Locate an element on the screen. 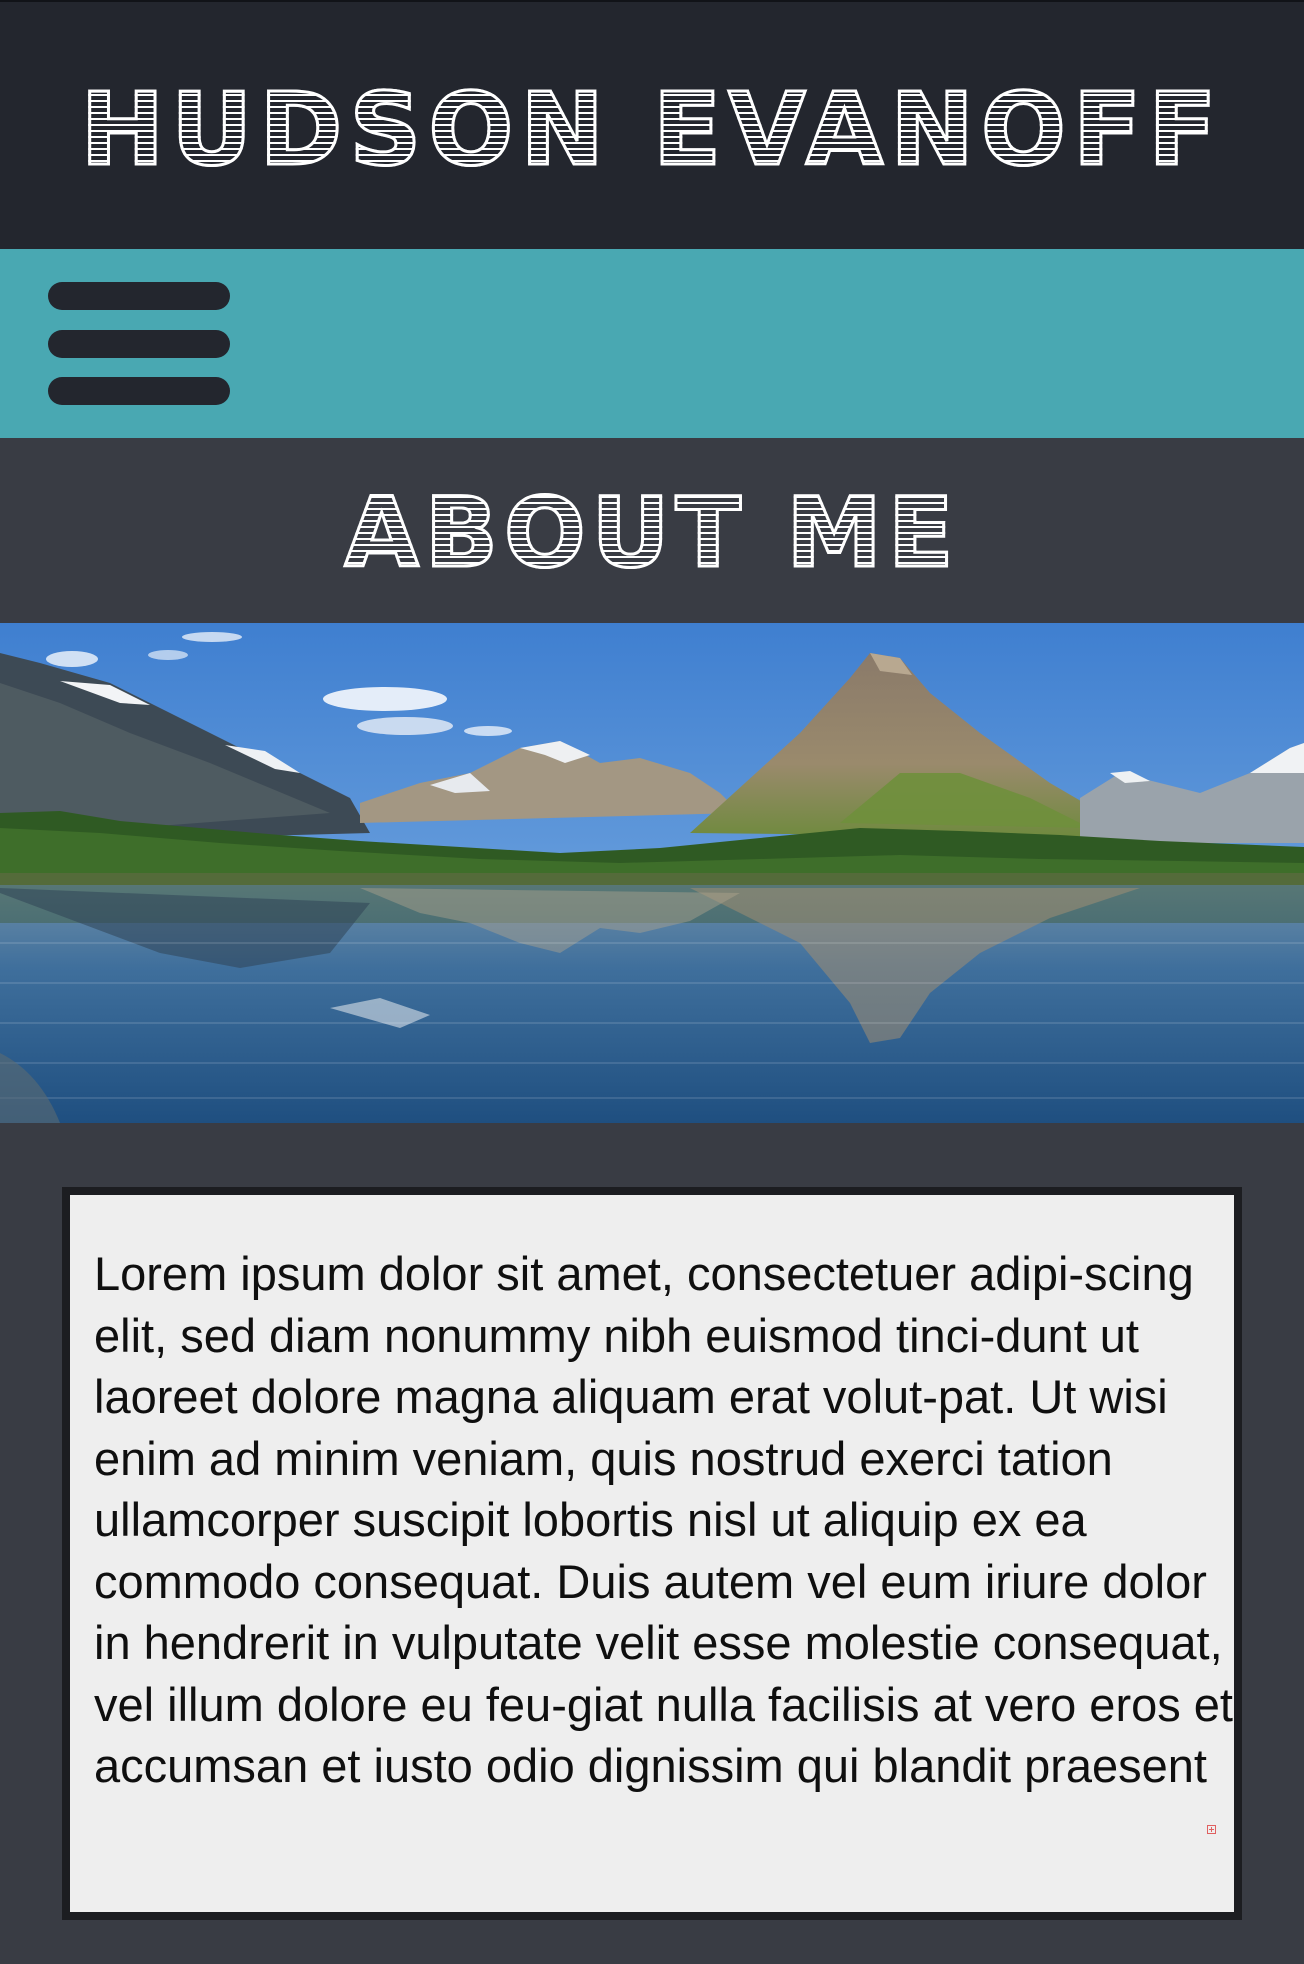 This screenshot has height=1964, width=1304. site-title: HUDSON EVANOFF is located at coordinates (652, 130).